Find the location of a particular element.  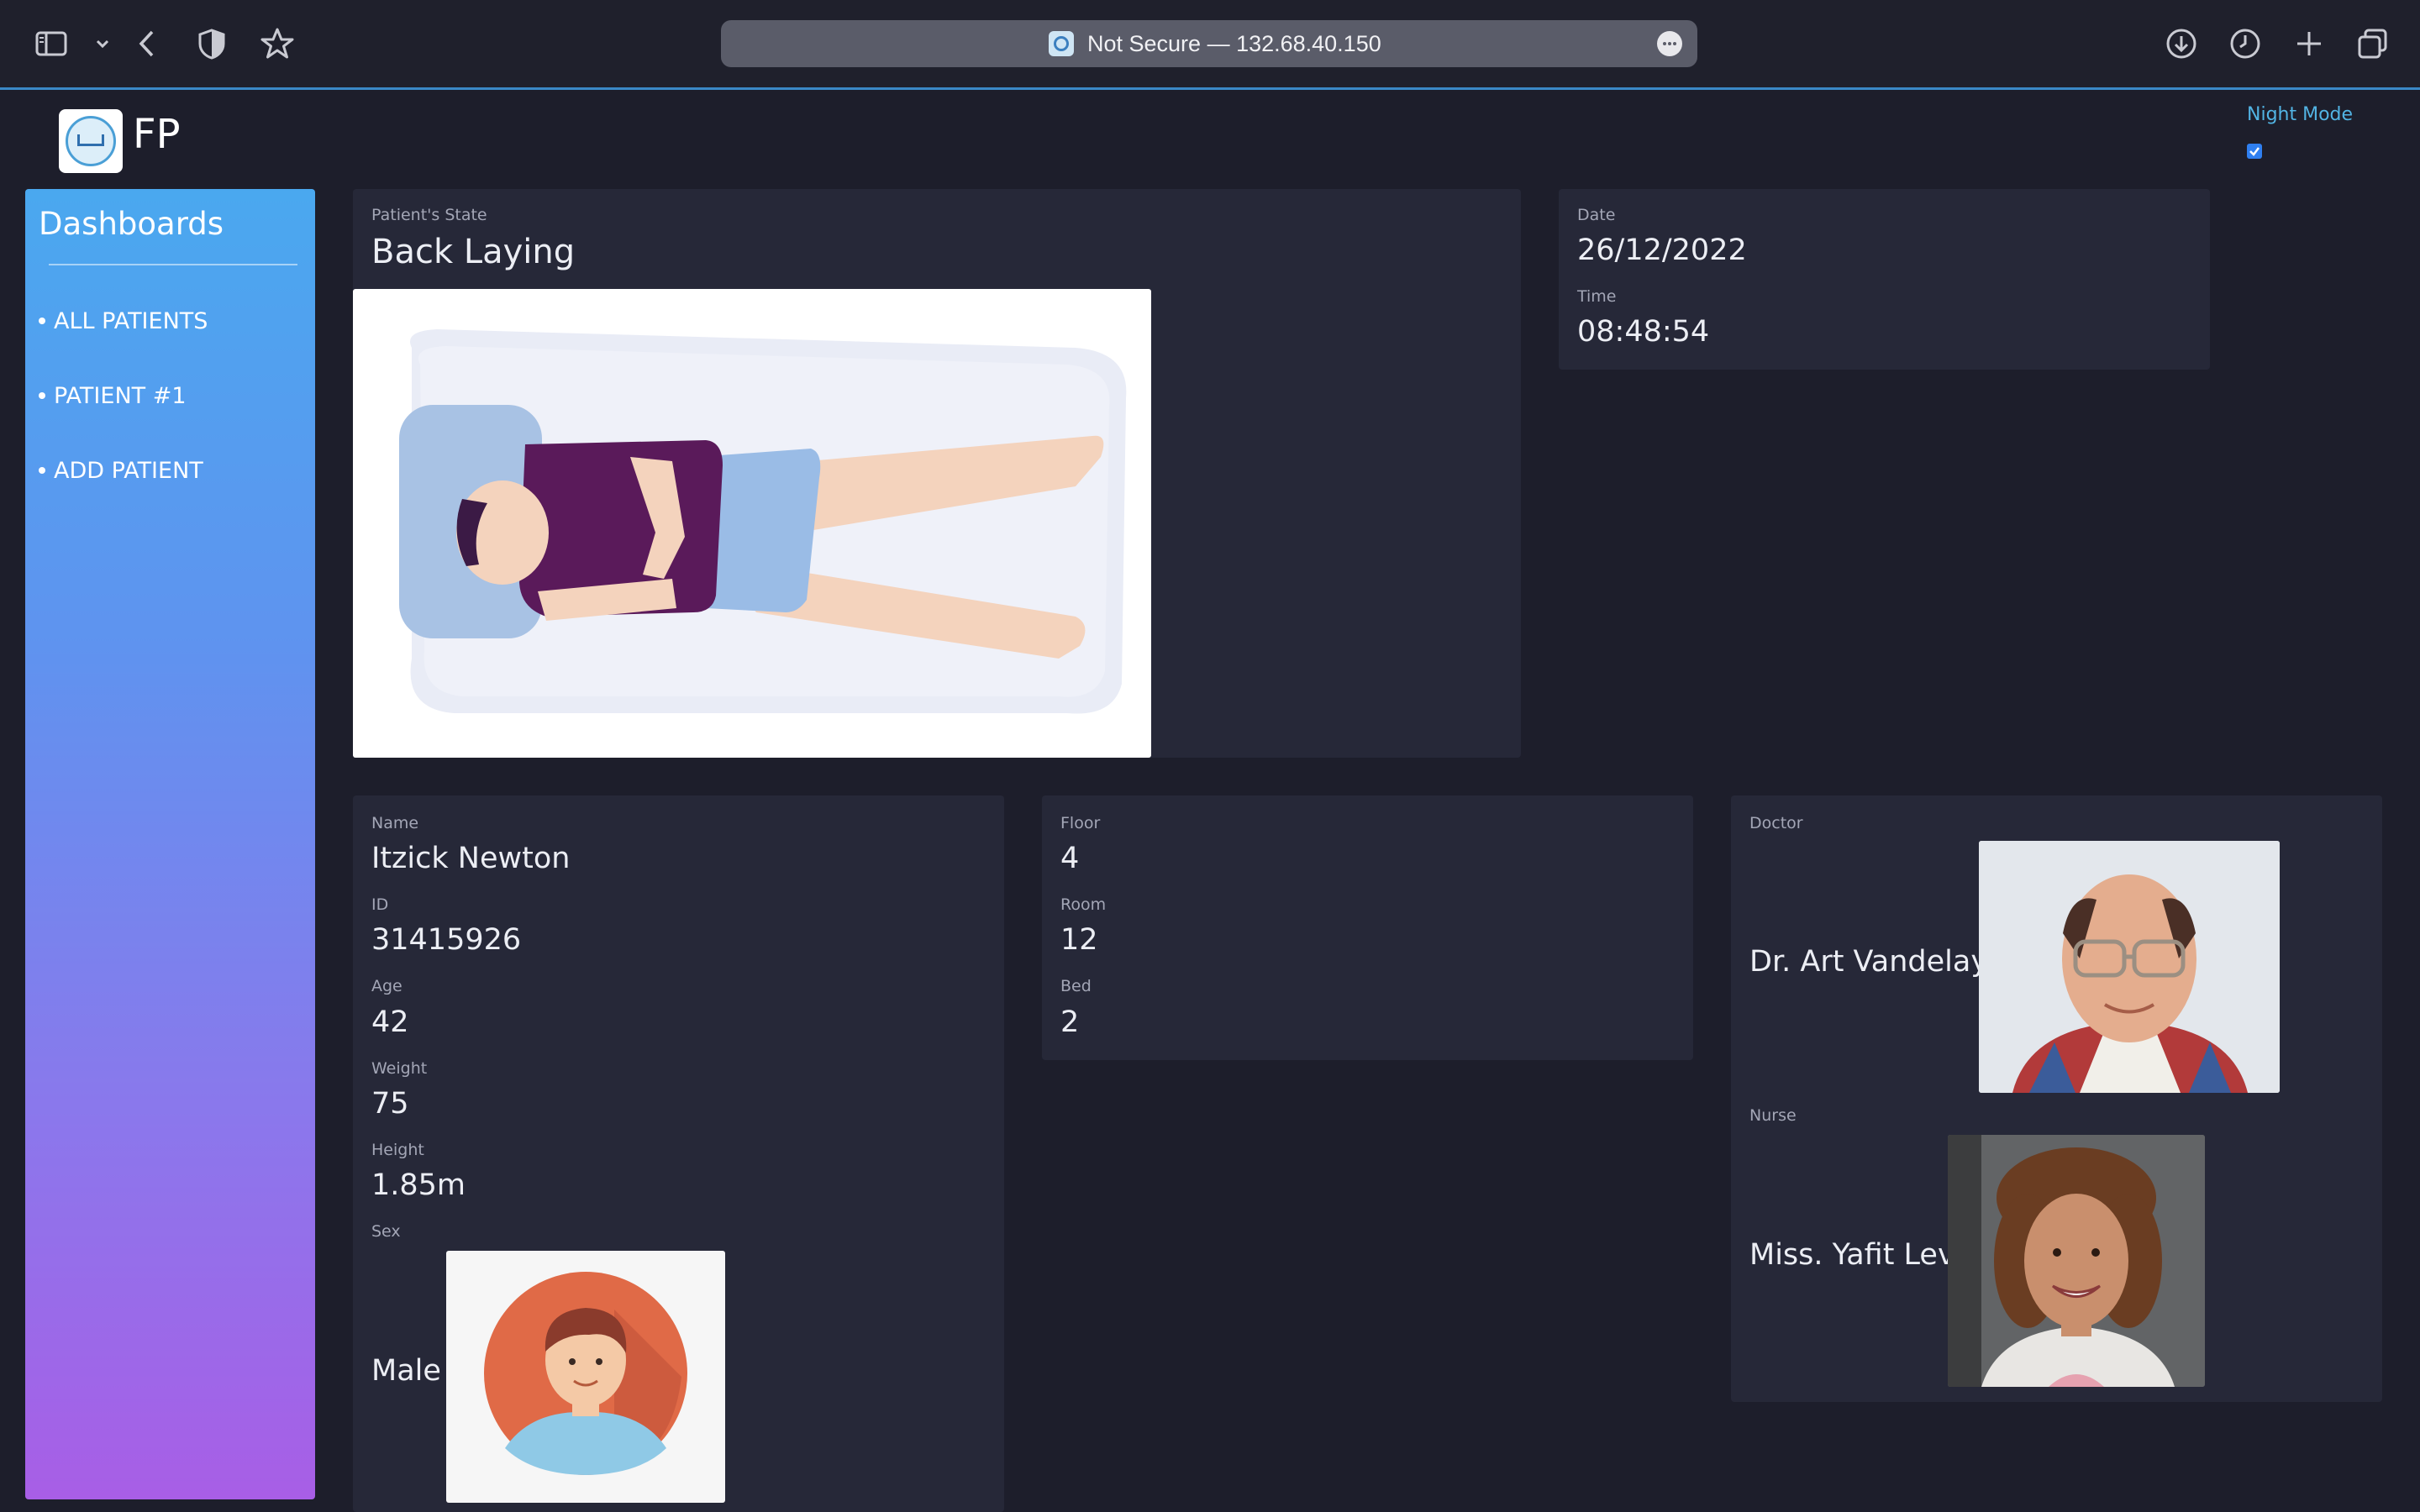

doctor-label: Doctor is located at coordinates (1776, 823).